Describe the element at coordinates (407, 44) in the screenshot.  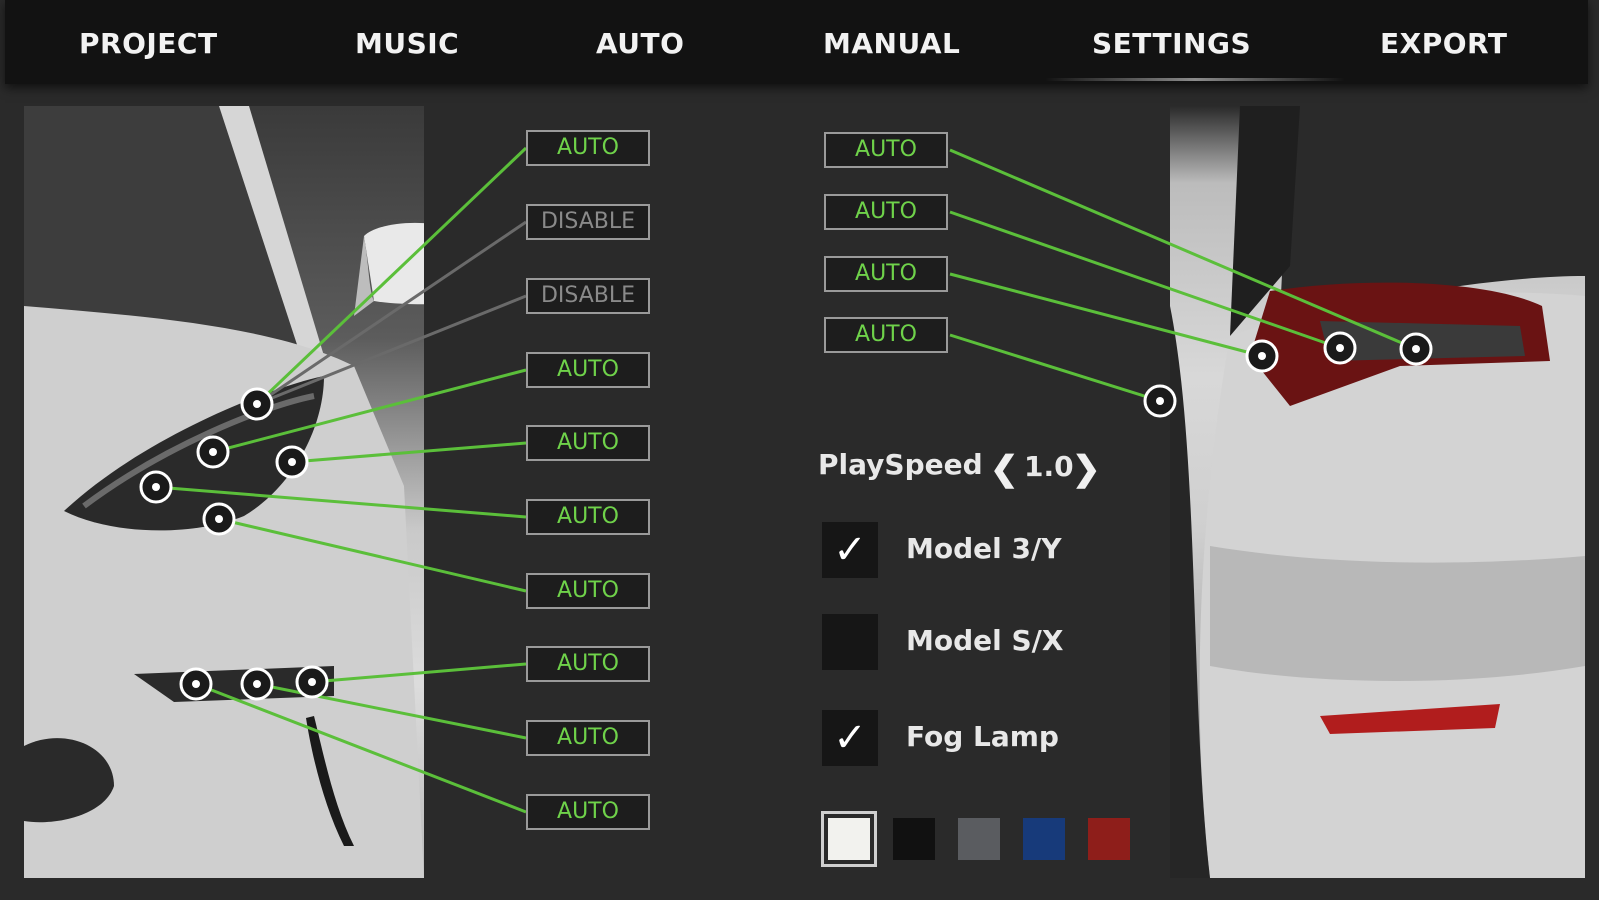
I see `nav-music: MUSIC` at that location.